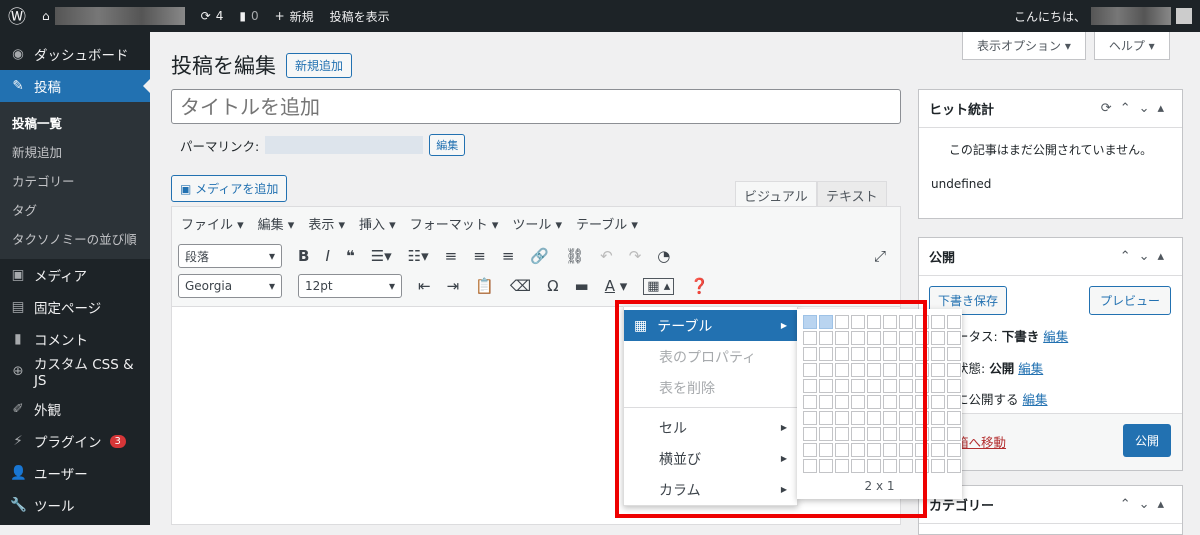 This screenshot has width=1200, height=535. Describe the element at coordinates (75, 180) in the screenshot. I see `submenu-categories: カテゴリー` at that location.